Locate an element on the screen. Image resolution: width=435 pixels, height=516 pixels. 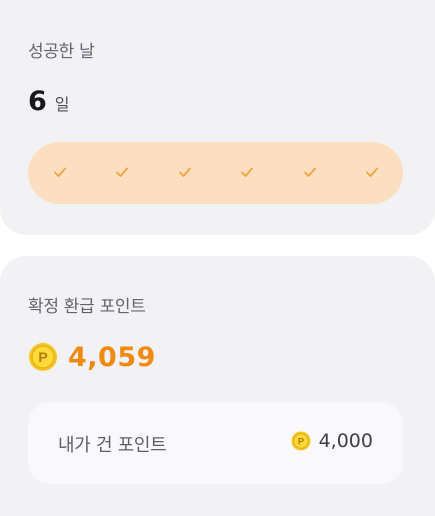
bet-points-value: 4,000 is located at coordinates (345, 441).